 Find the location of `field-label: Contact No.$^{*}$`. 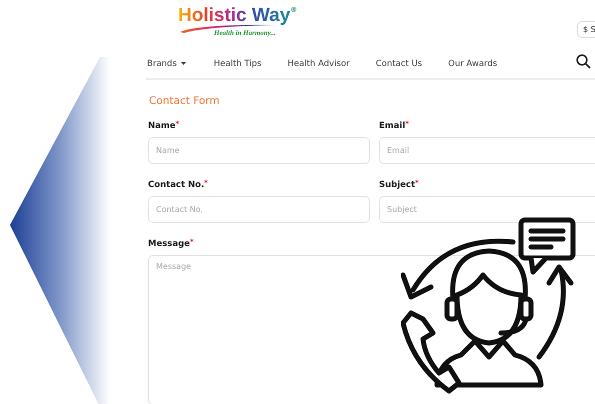

field-label: Contact No.$^{*}$ is located at coordinates (178, 185).